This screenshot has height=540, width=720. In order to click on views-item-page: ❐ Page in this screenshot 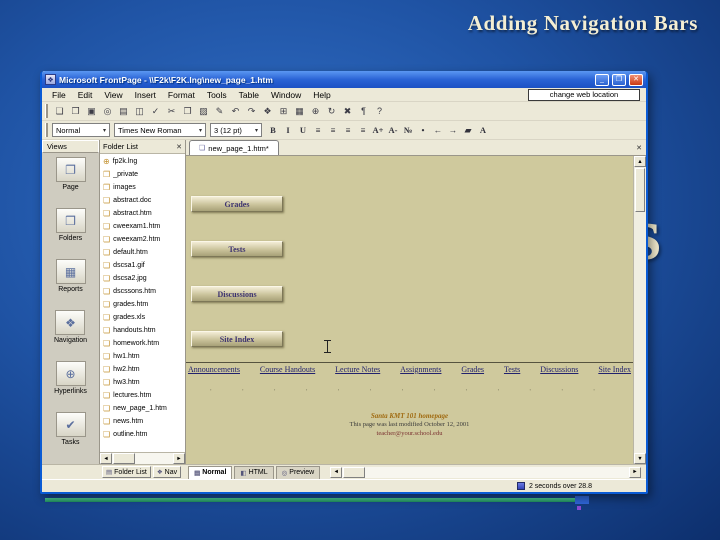, I will do `click(70, 174)`.